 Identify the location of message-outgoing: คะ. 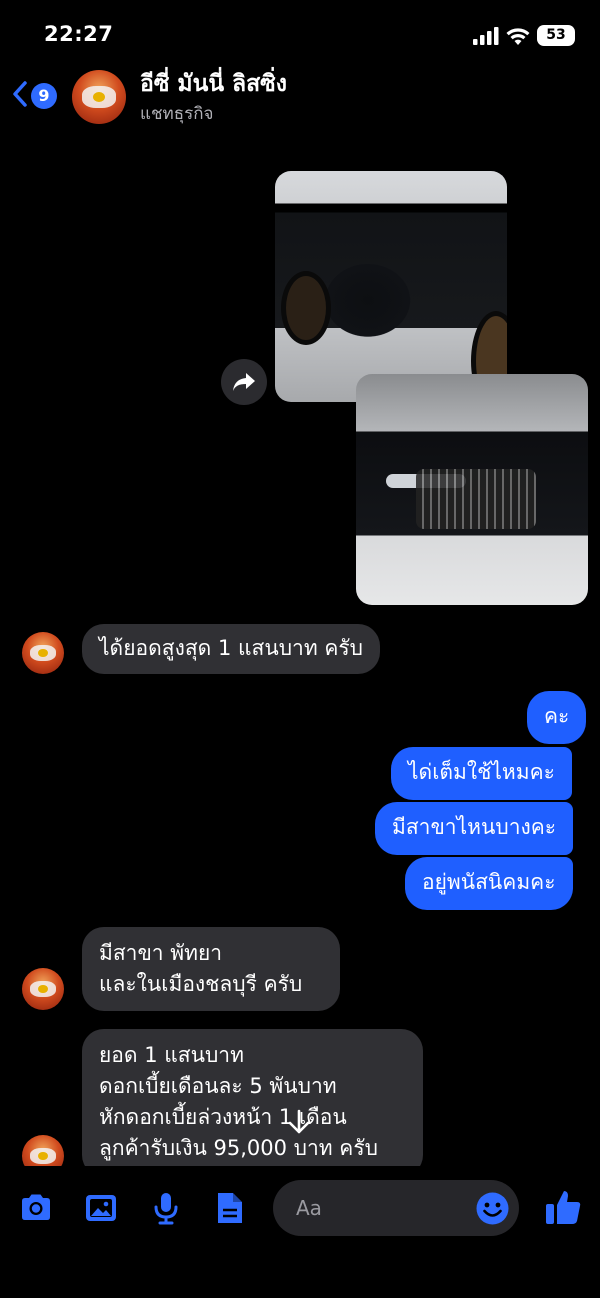
(557, 717).